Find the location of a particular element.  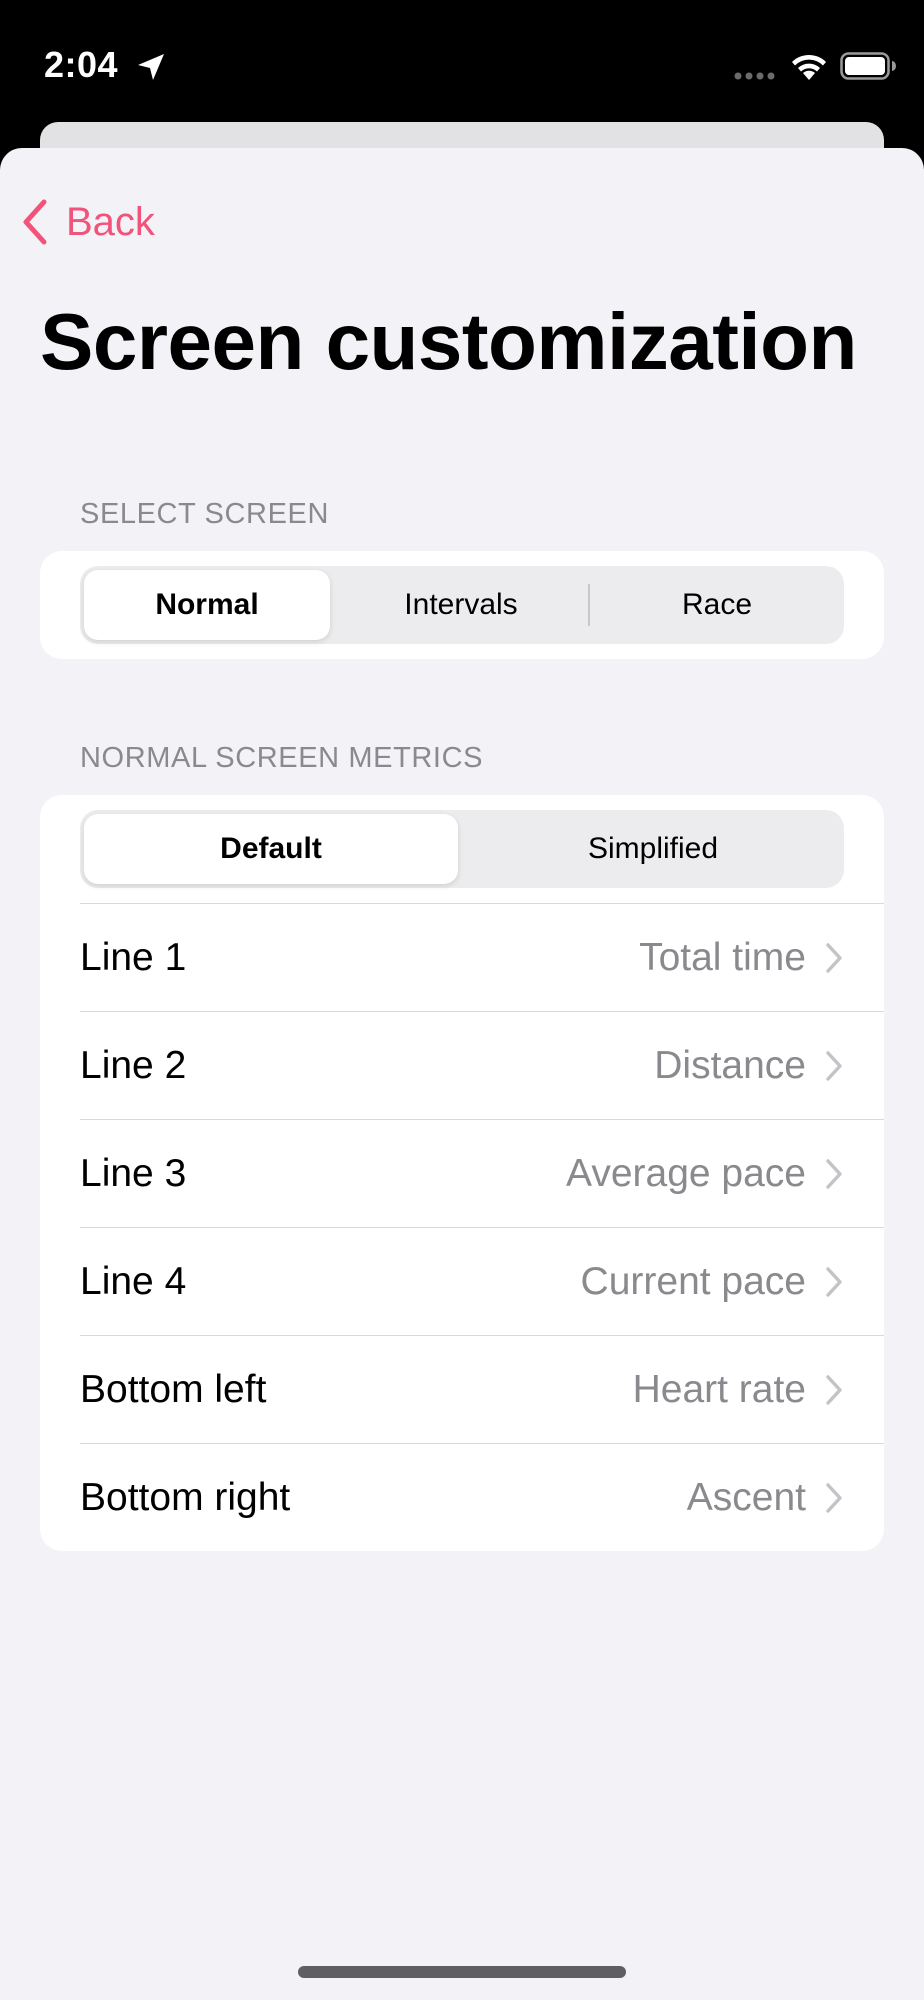

select-screen-header: SELECT SCREEN is located at coordinates (205, 514).